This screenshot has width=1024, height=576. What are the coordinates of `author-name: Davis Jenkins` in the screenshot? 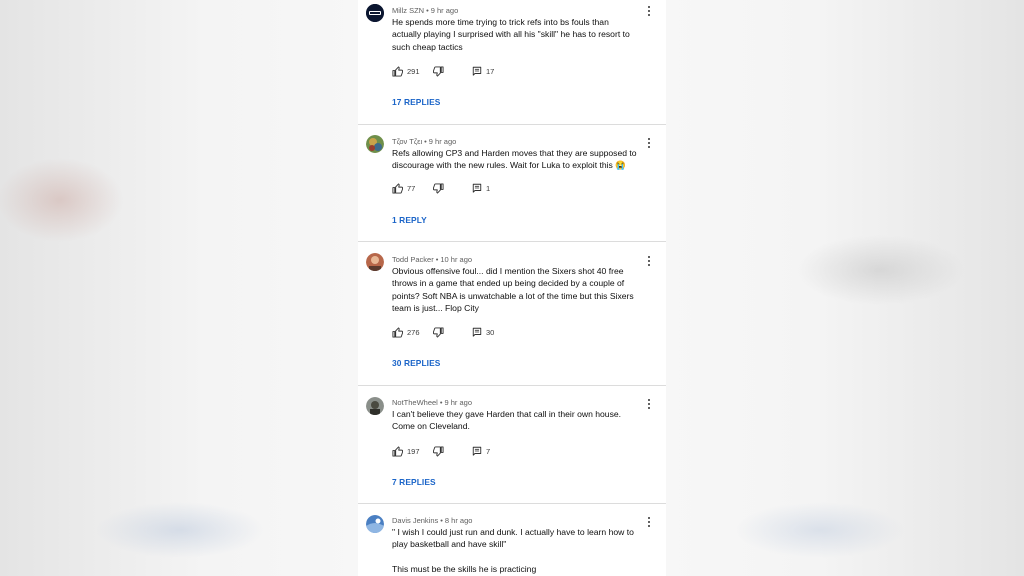 It's located at (415, 520).